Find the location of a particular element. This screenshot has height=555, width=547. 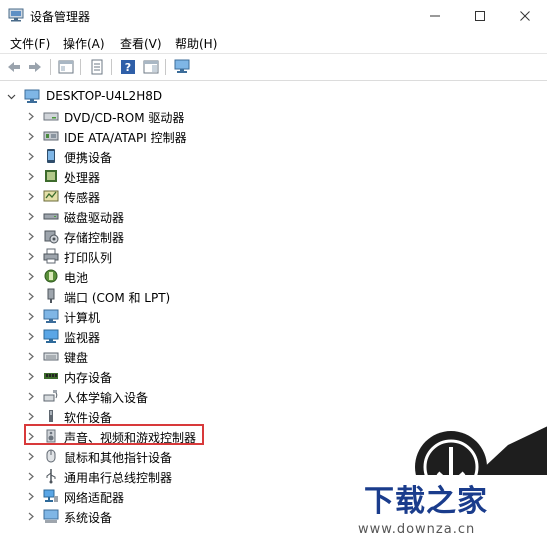

menu-help: 帮助(H) is located at coordinates (196, 43).